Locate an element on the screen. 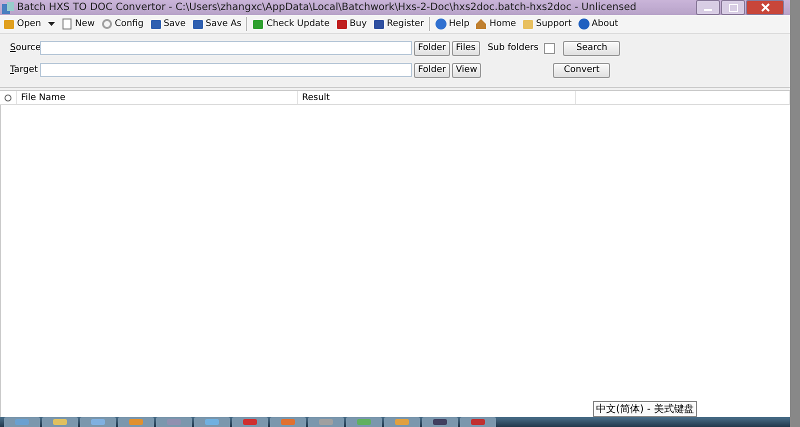 The width and height of the screenshot is (800, 427). gear-icon is located at coordinates (106, 24).